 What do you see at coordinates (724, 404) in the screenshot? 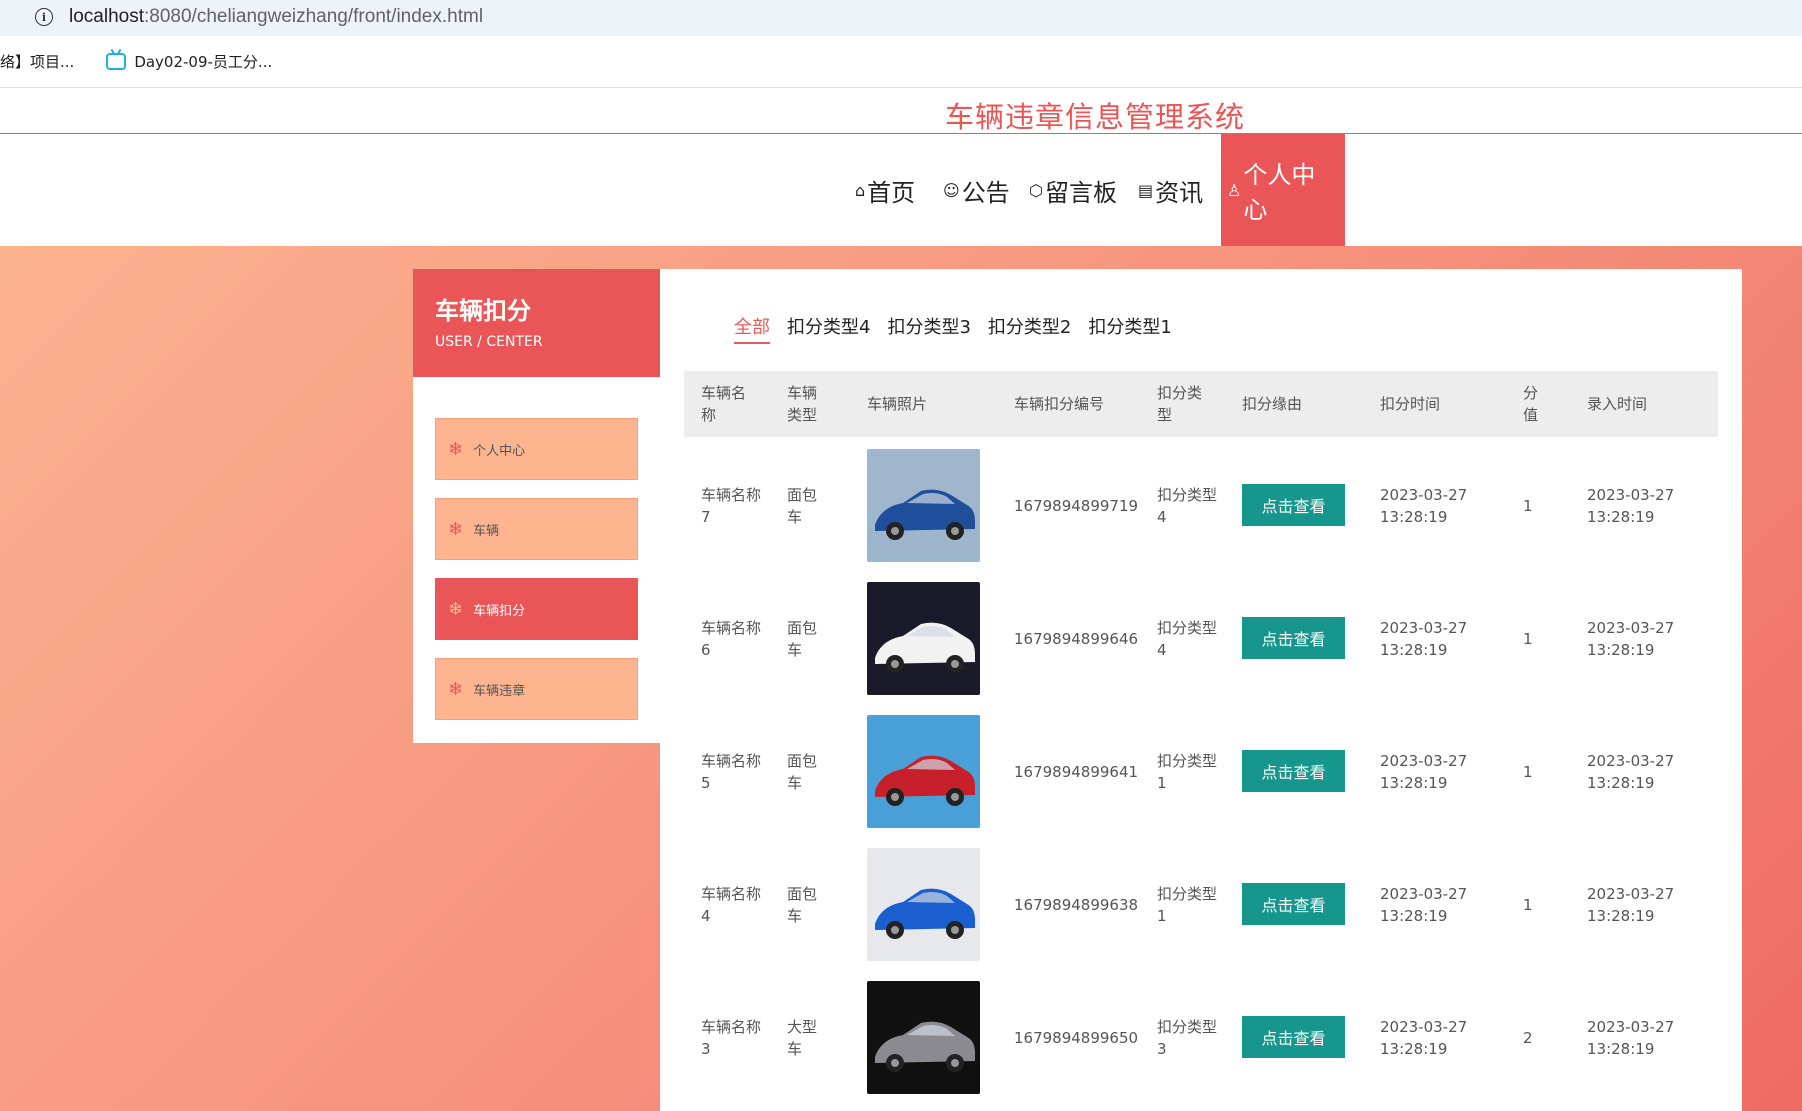
I see `header-vehicle-name: 车辆名称` at bounding box center [724, 404].